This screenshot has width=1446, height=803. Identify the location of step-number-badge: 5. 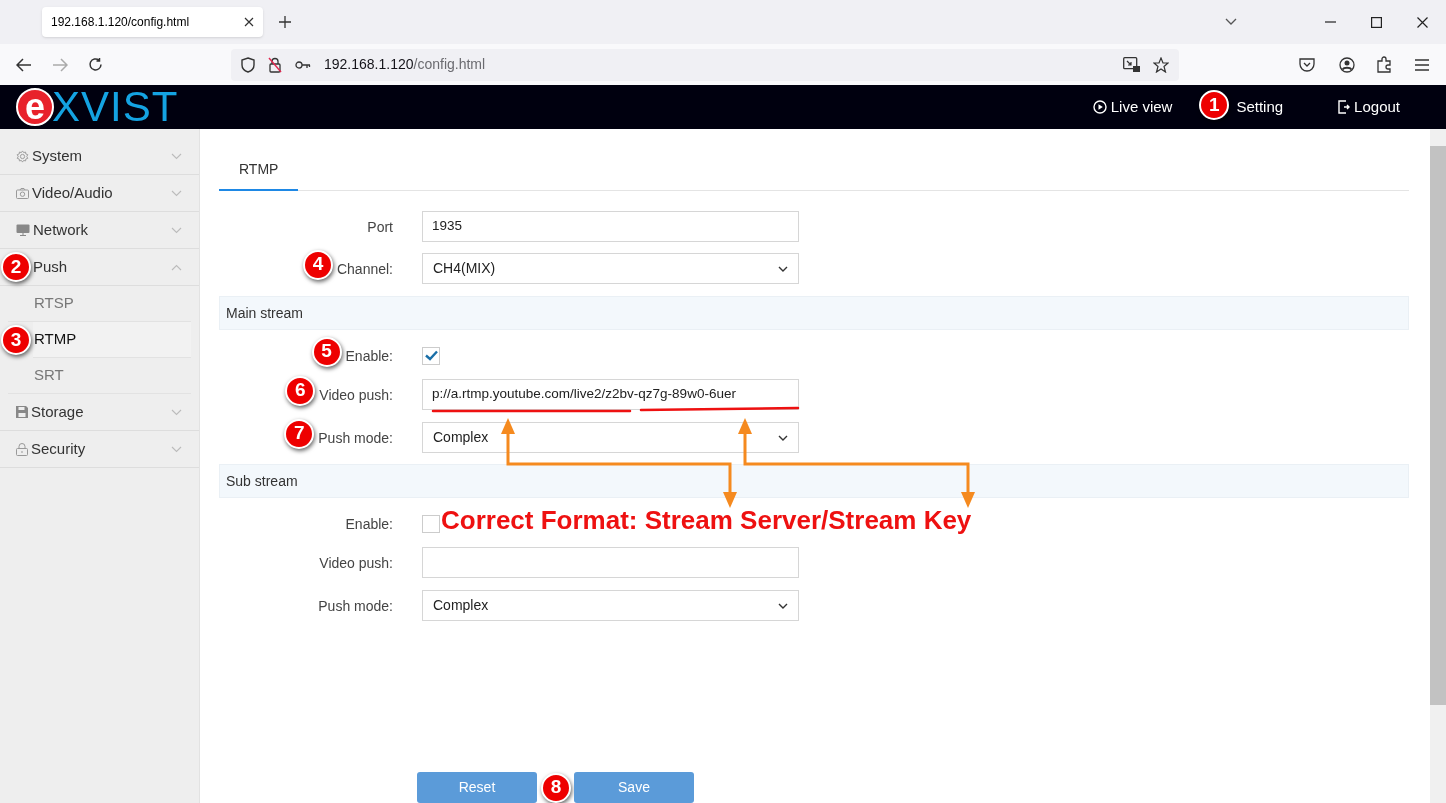
(326, 351).